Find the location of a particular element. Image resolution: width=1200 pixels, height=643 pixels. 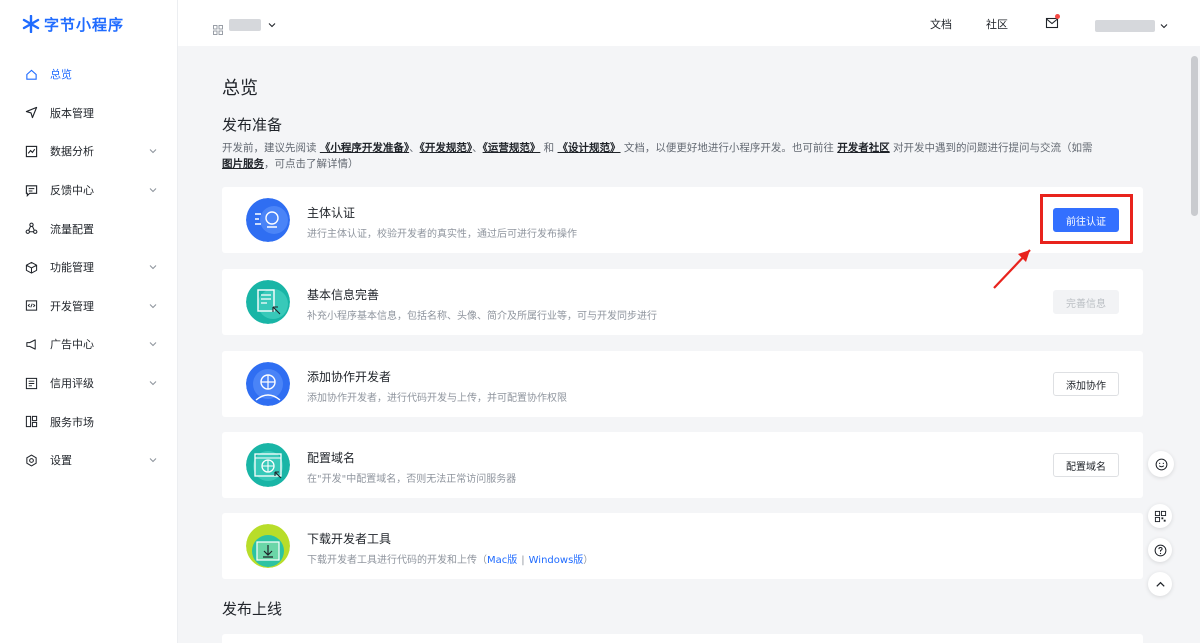

sidebar-item-label: 开发管理 is located at coordinates (72, 306).